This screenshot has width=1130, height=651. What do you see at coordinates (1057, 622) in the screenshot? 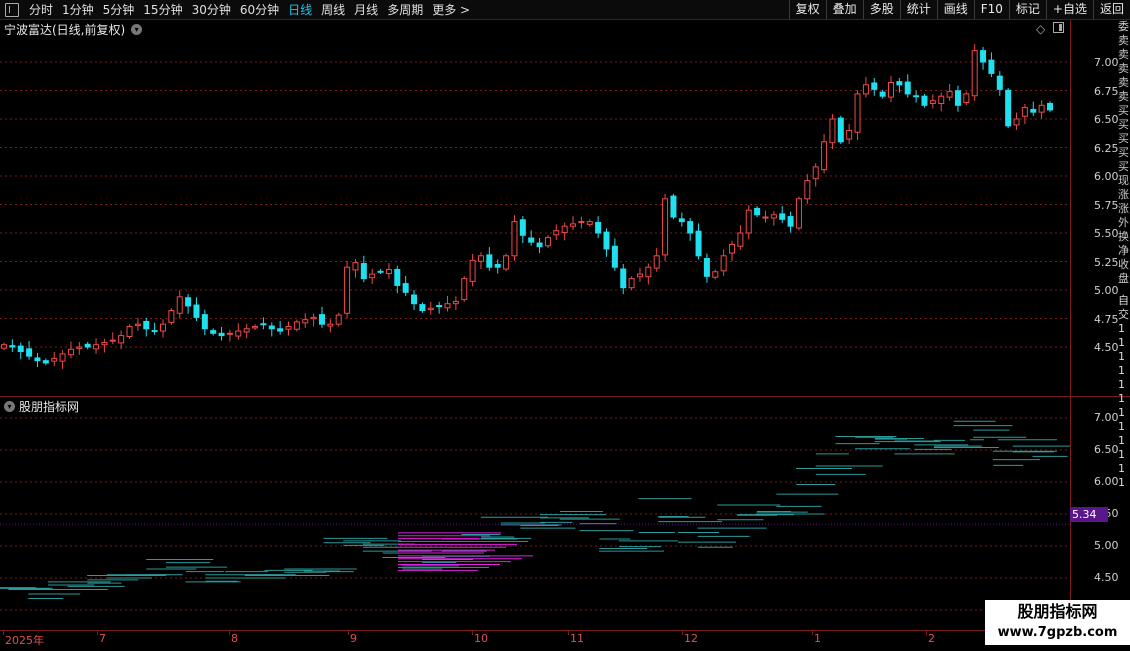
I see `watermark: 股朋指标网 www.7gpzb.com` at bounding box center [1057, 622].